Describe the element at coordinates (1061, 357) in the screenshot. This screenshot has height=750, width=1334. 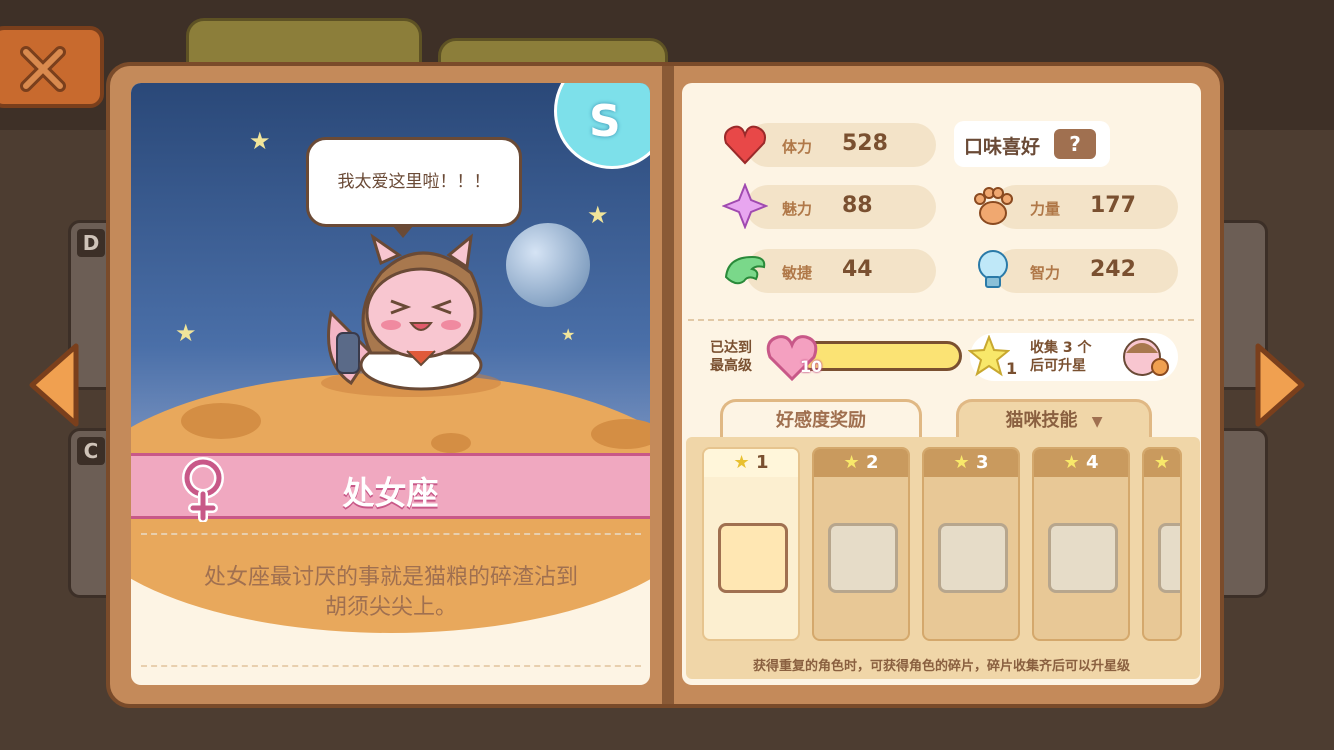
I see `star-collect-text: 收集 3 个 后可升星` at that location.